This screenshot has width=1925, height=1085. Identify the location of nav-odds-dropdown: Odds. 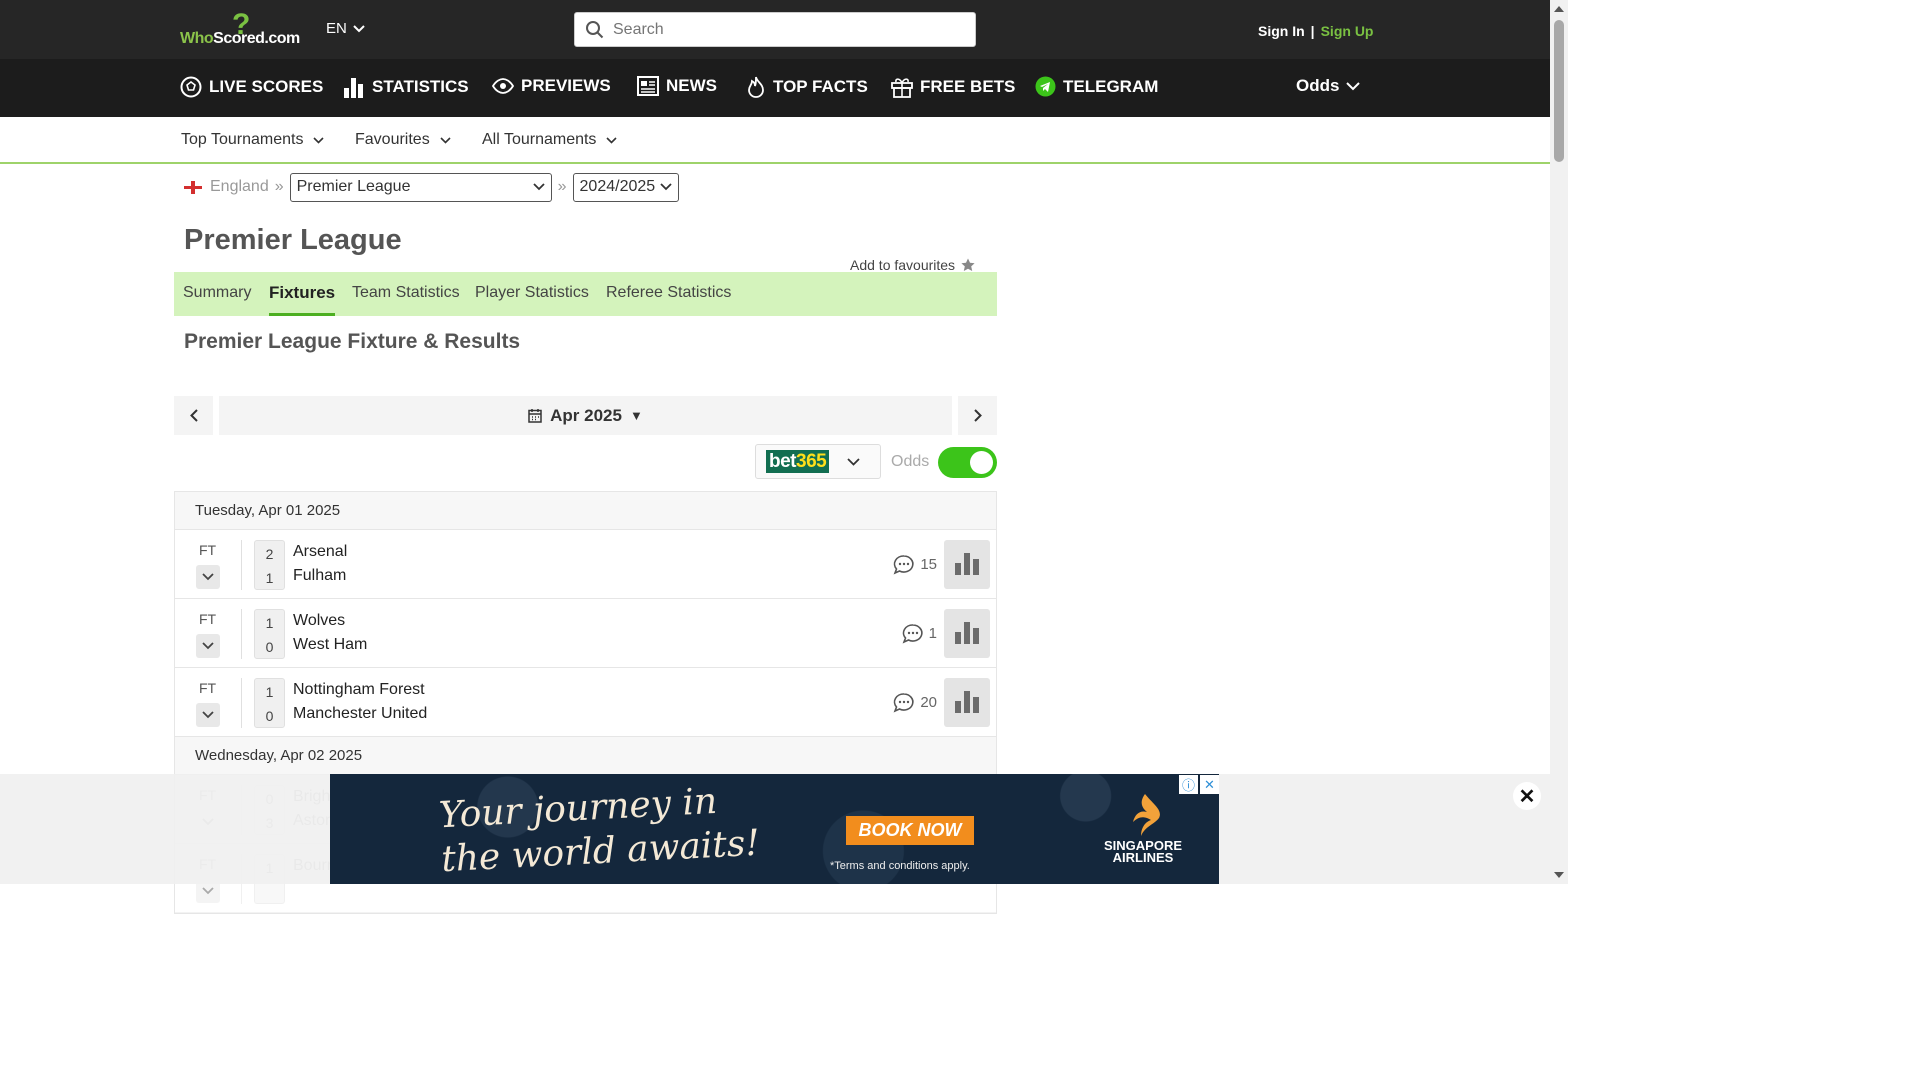
(1328, 86).